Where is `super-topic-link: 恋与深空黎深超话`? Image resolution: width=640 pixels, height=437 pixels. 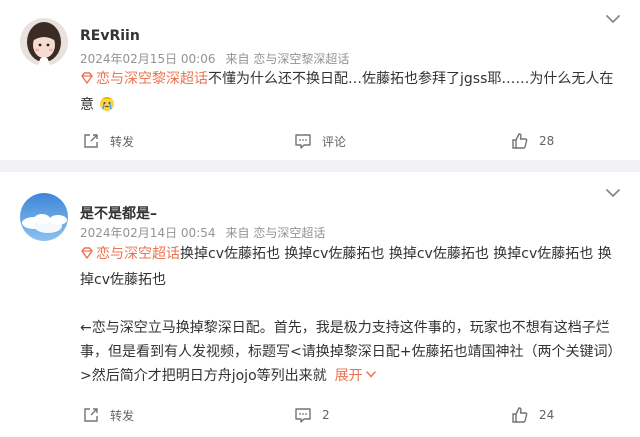
super-topic-link: 恋与深空黎深超话 is located at coordinates (144, 79).